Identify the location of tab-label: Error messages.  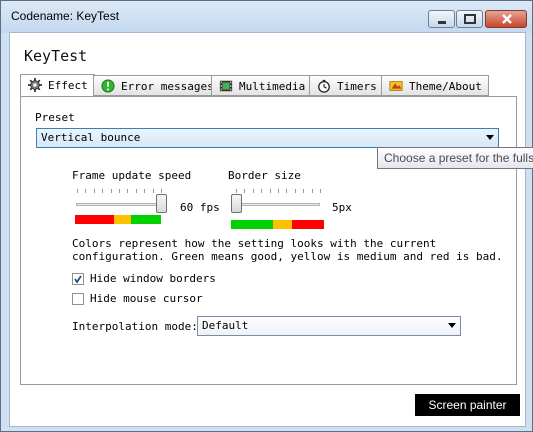
(167, 86).